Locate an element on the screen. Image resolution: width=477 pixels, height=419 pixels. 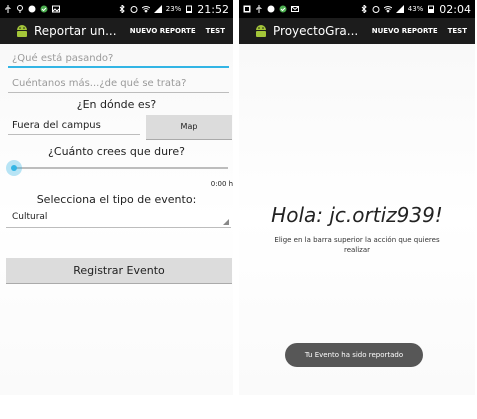
descripcion-input: Cuéntanos más...¿de qué se trata? is located at coordinates (118, 84).